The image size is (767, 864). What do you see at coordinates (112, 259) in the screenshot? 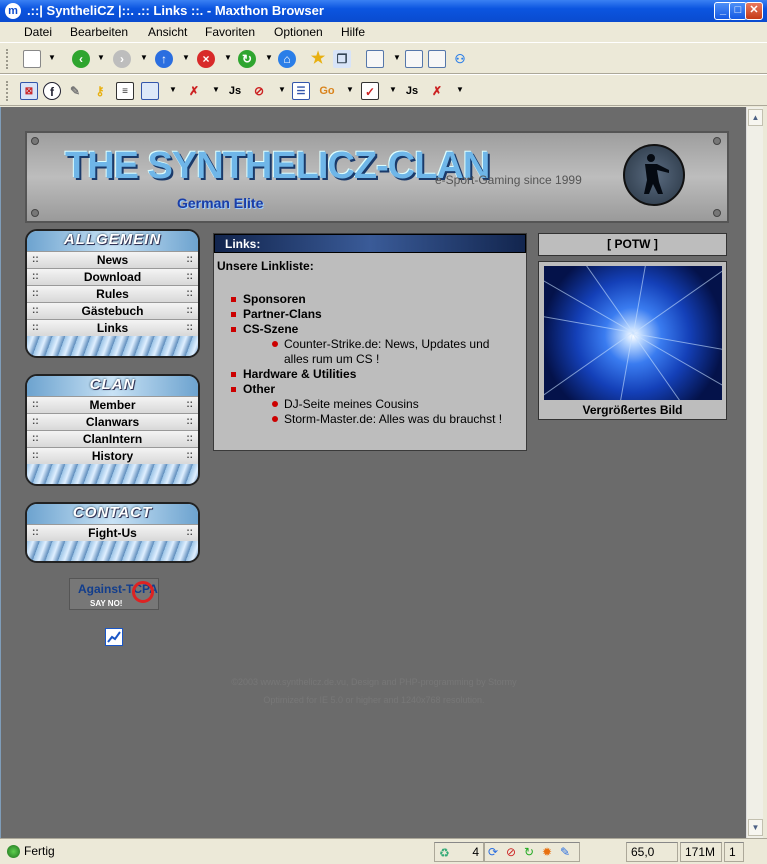
I see `nav-item-news: :: News::` at bounding box center [112, 259].